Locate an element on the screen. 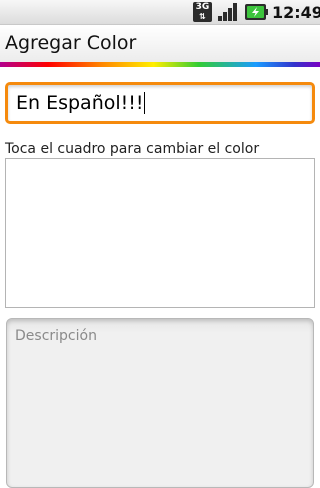 This screenshot has height=488, width=320. color-name-value: En Español!!! is located at coordinates (80, 103).